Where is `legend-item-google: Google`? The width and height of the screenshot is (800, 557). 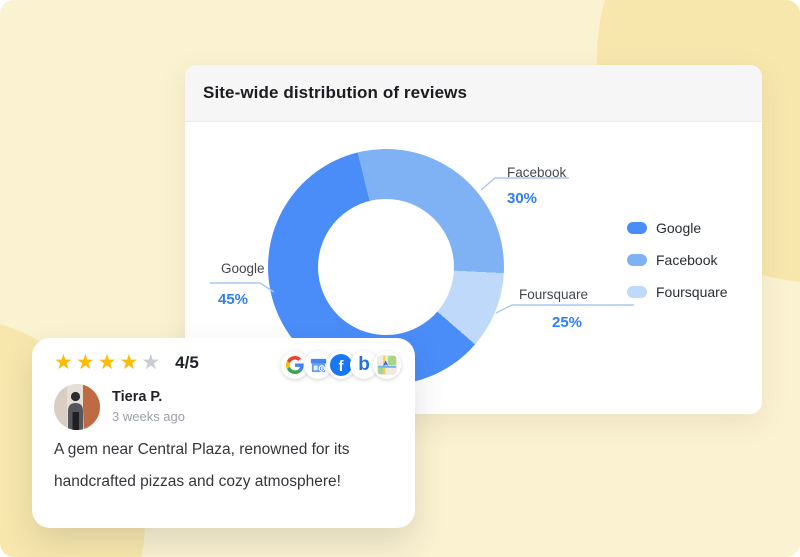 legend-item-google: Google is located at coordinates (677, 228).